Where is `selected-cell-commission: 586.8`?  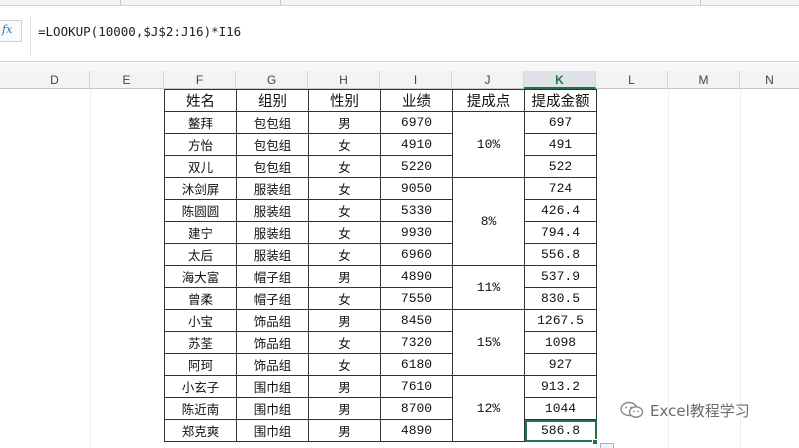
selected-cell-commission: 586.8 is located at coordinates (560, 430).